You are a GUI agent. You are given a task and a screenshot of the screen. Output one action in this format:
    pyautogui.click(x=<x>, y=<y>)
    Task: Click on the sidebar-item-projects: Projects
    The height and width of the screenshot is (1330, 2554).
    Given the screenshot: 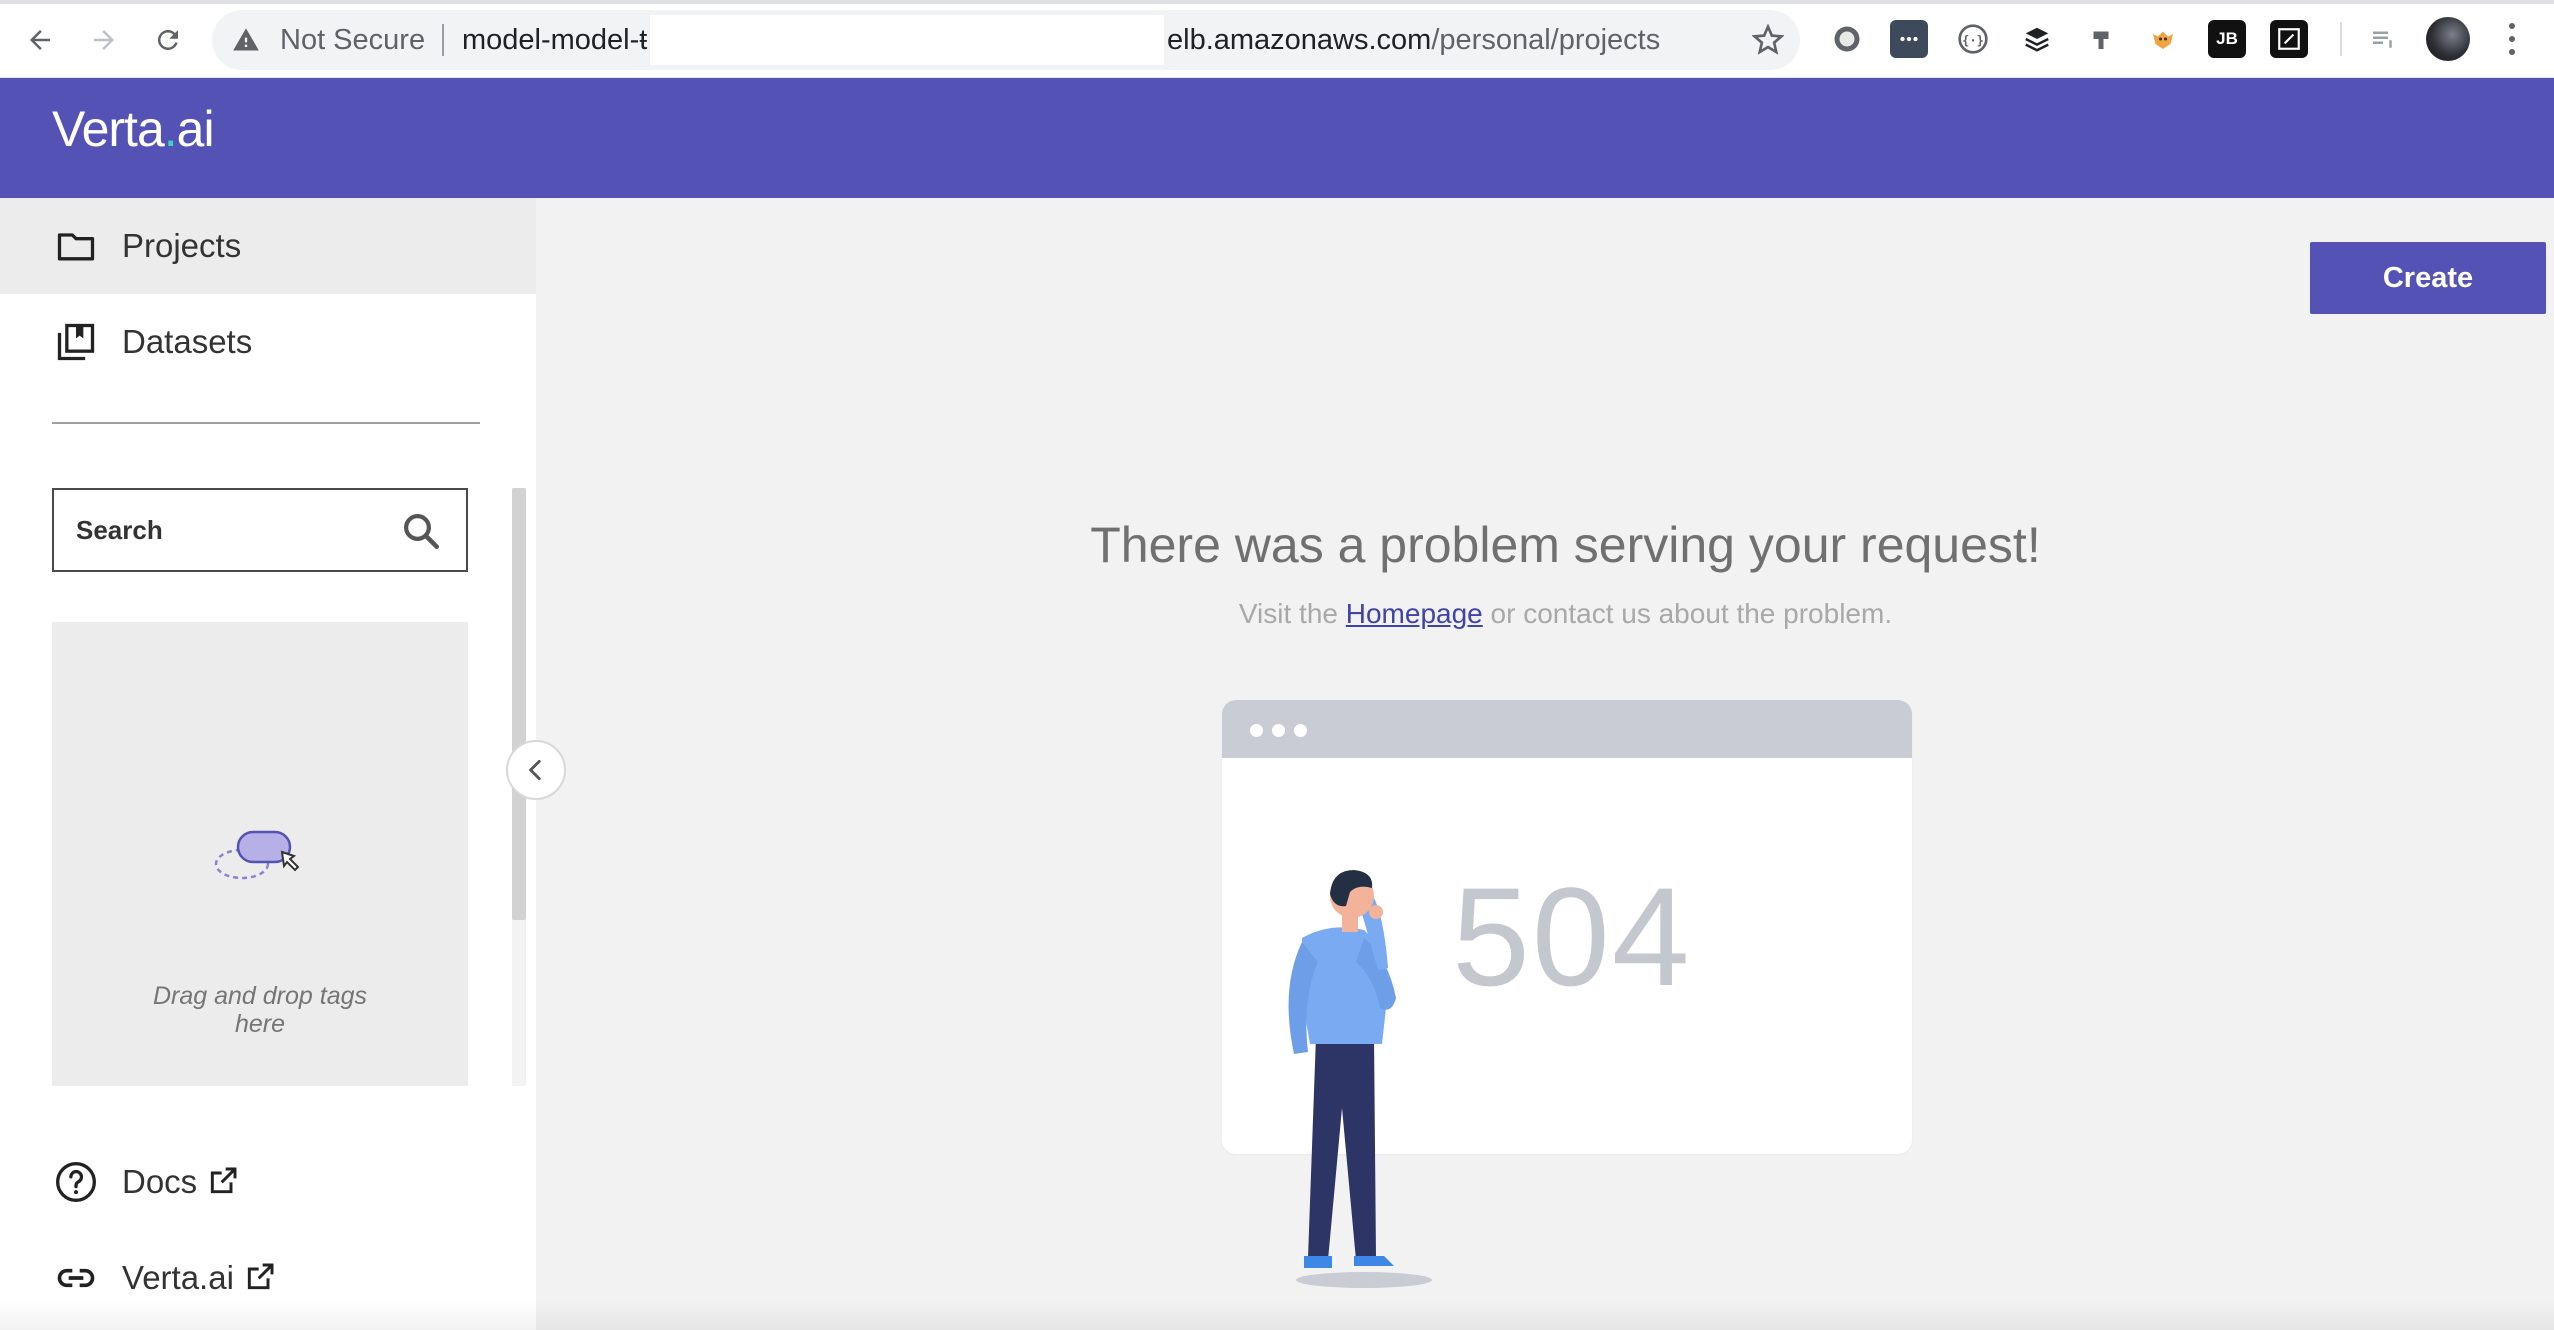 What is the action you would take?
    pyautogui.click(x=268, y=246)
    